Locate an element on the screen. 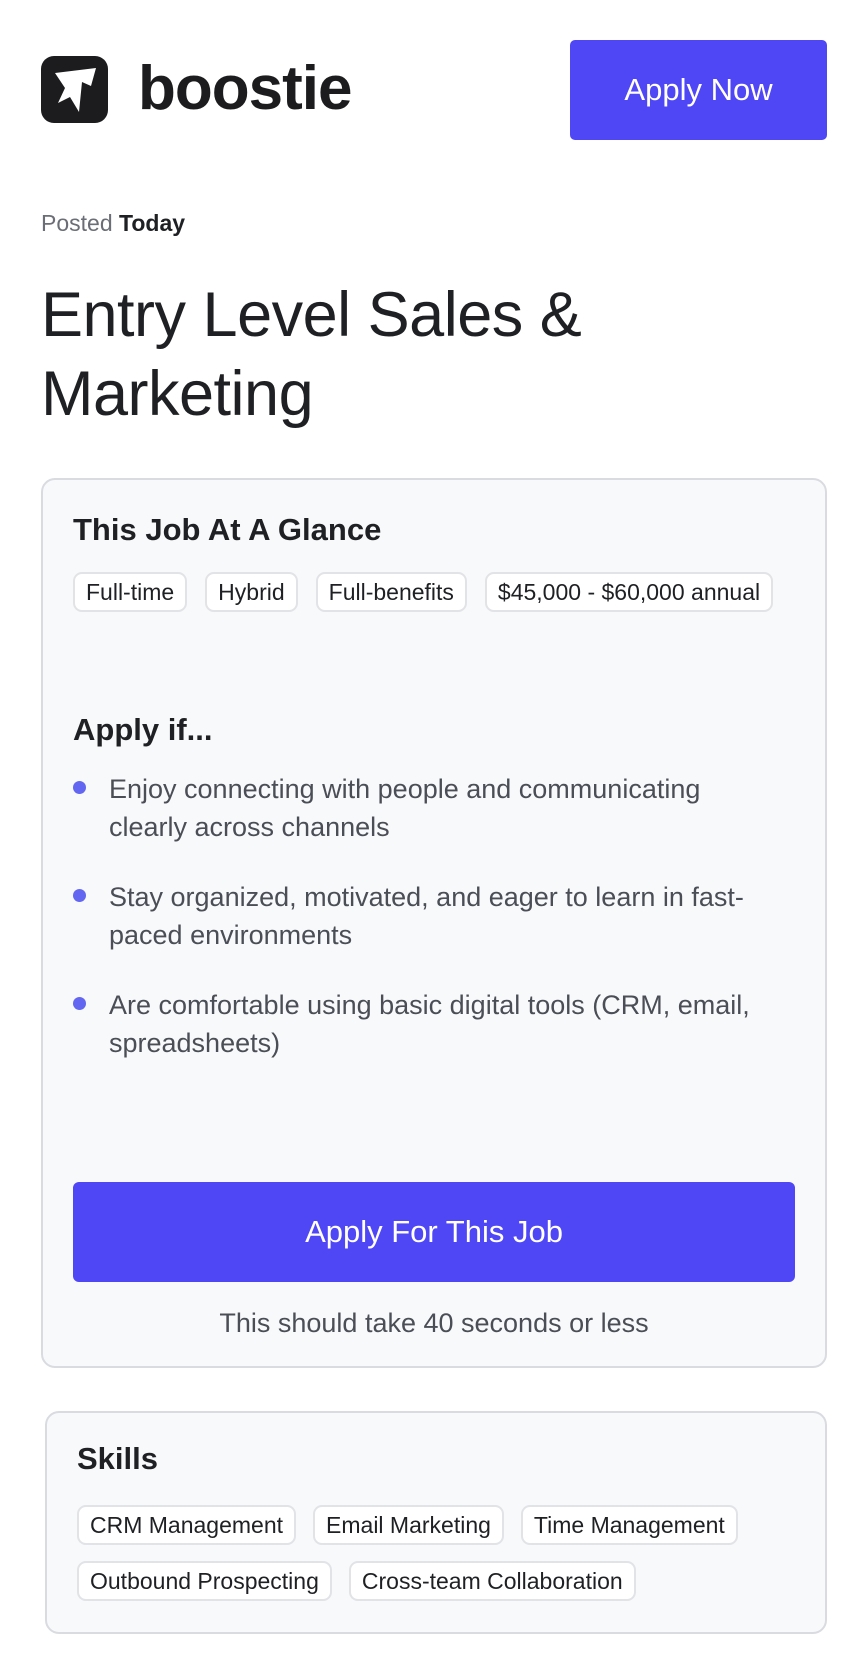 Image resolution: width=860 pixels, height=1662 pixels. skill-tag: Cross-team Collaboration is located at coordinates (492, 1581).